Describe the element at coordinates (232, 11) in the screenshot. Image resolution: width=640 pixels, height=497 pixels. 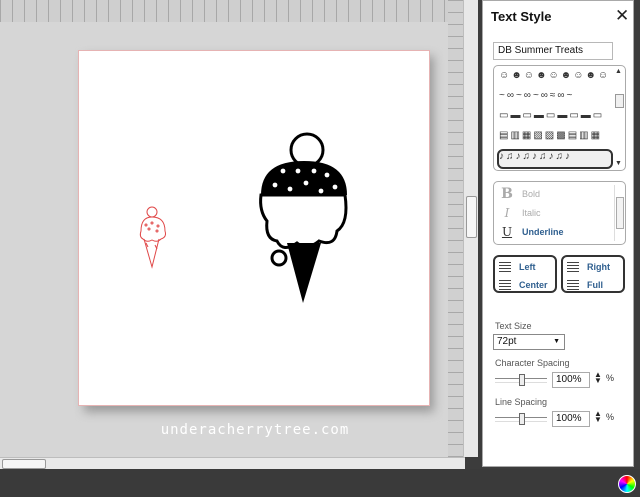
I see `top-ruler` at that location.